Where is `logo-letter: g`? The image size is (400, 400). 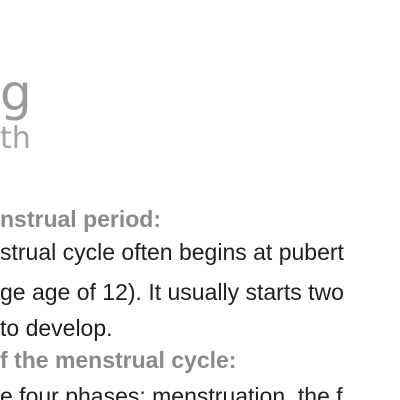
logo-letter: g is located at coordinates (16, 93).